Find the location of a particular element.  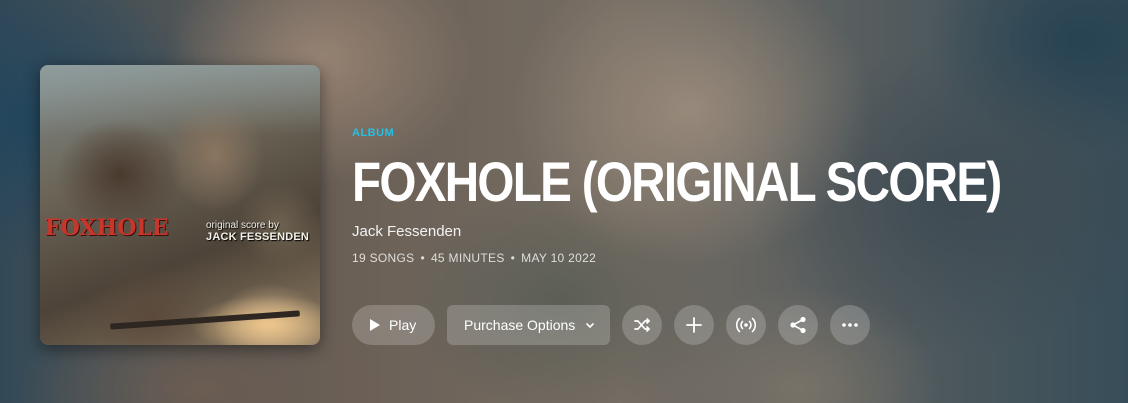

shuffle-icon is located at coordinates (642, 325).